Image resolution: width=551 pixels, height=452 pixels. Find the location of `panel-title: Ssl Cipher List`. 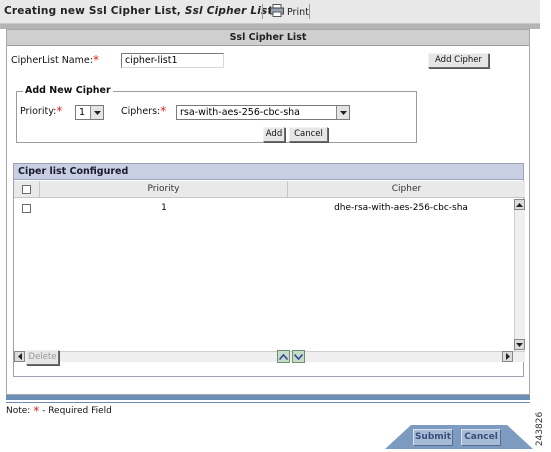

panel-title: Ssl Cipher List is located at coordinates (268, 38).